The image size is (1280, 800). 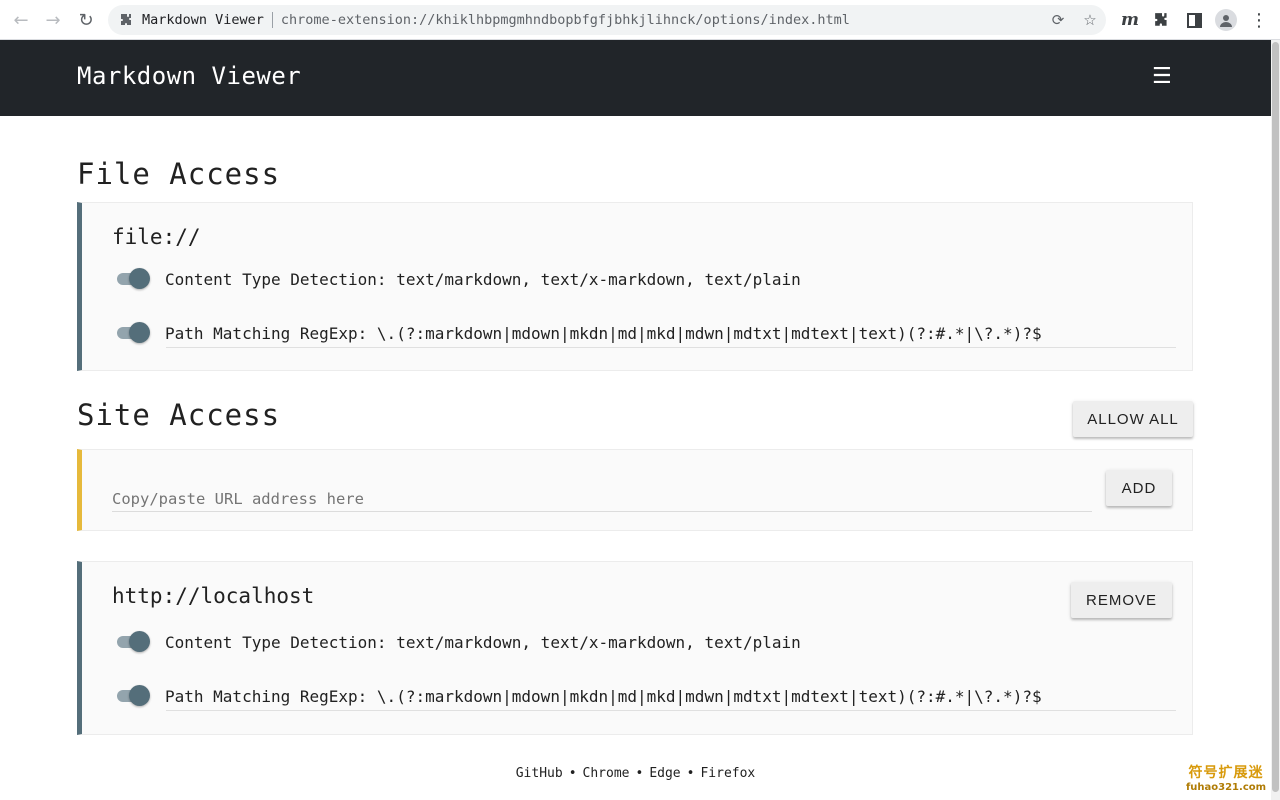 What do you see at coordinates (127, 20) in the screenshot?
I see `puzzle-icon` at bounding box center [127, 20].